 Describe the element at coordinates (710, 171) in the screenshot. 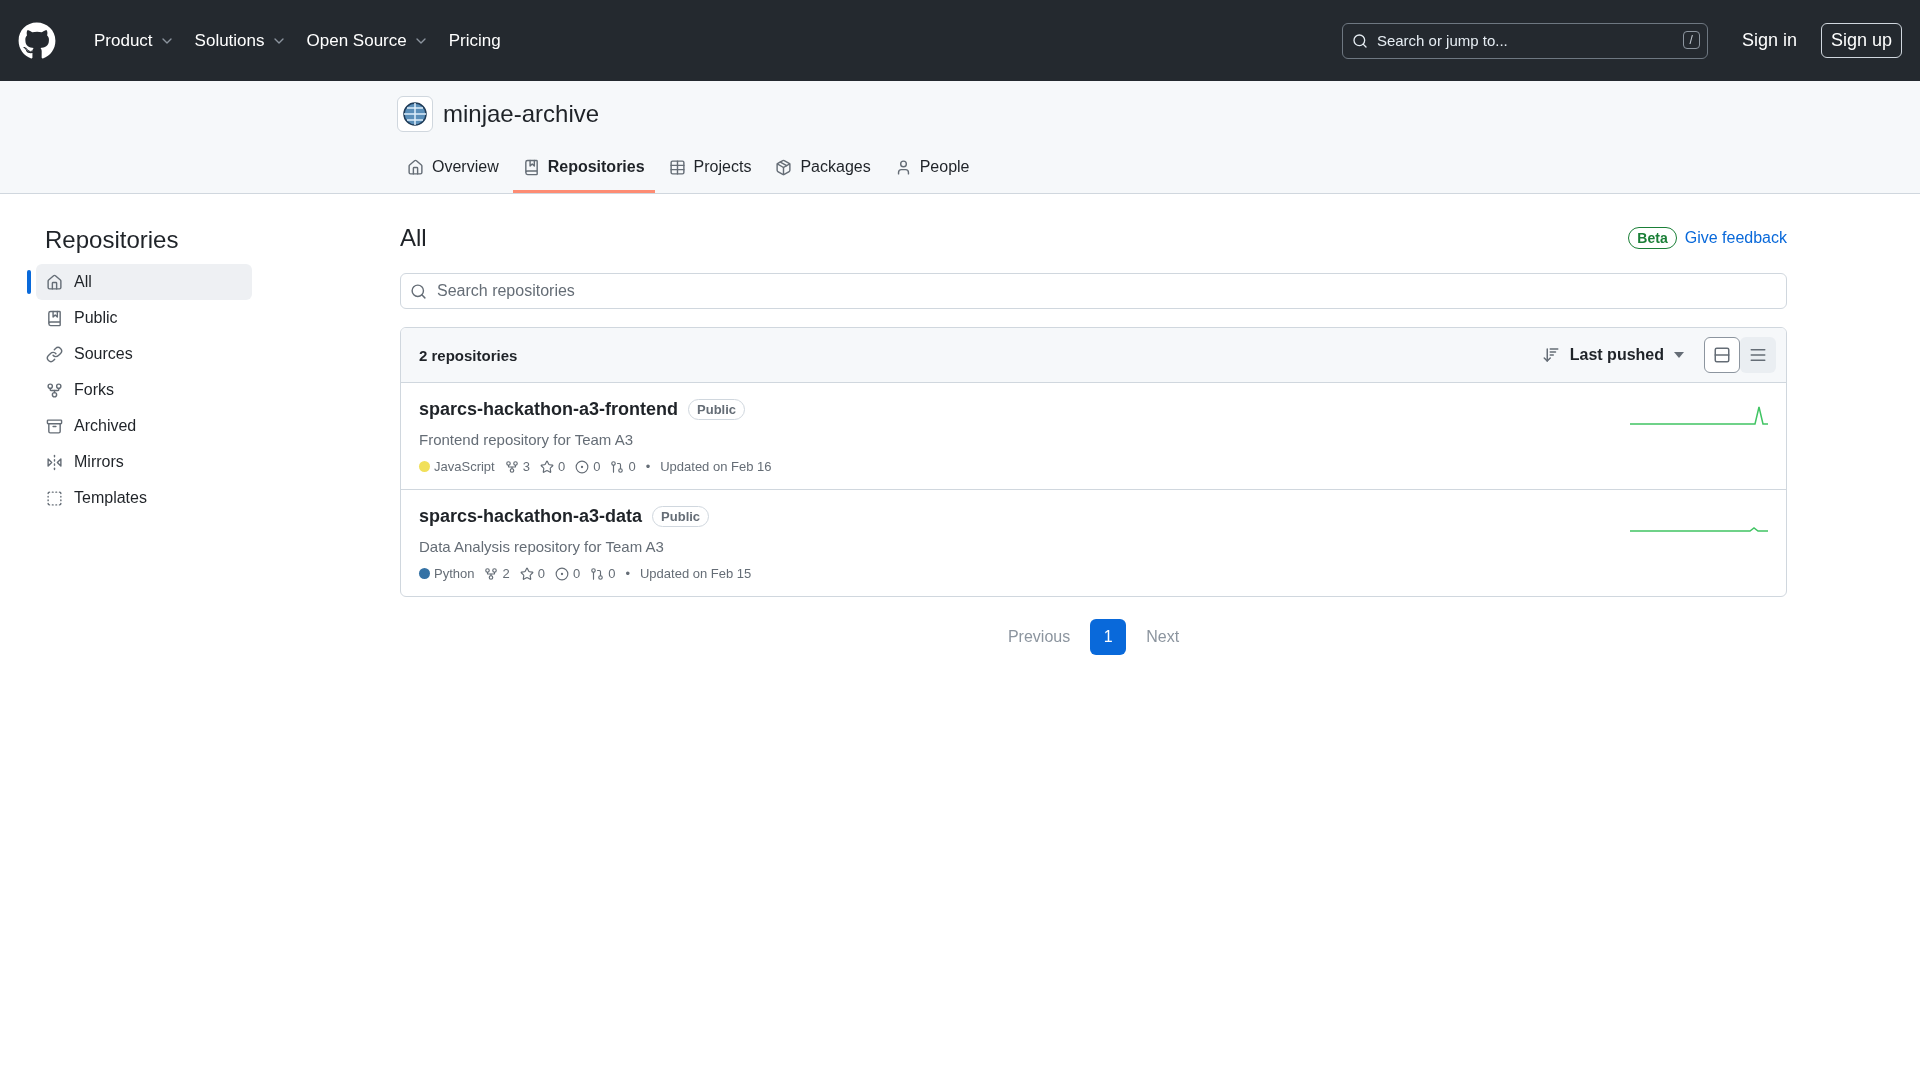

I see `org-tab: Projects` at that location.